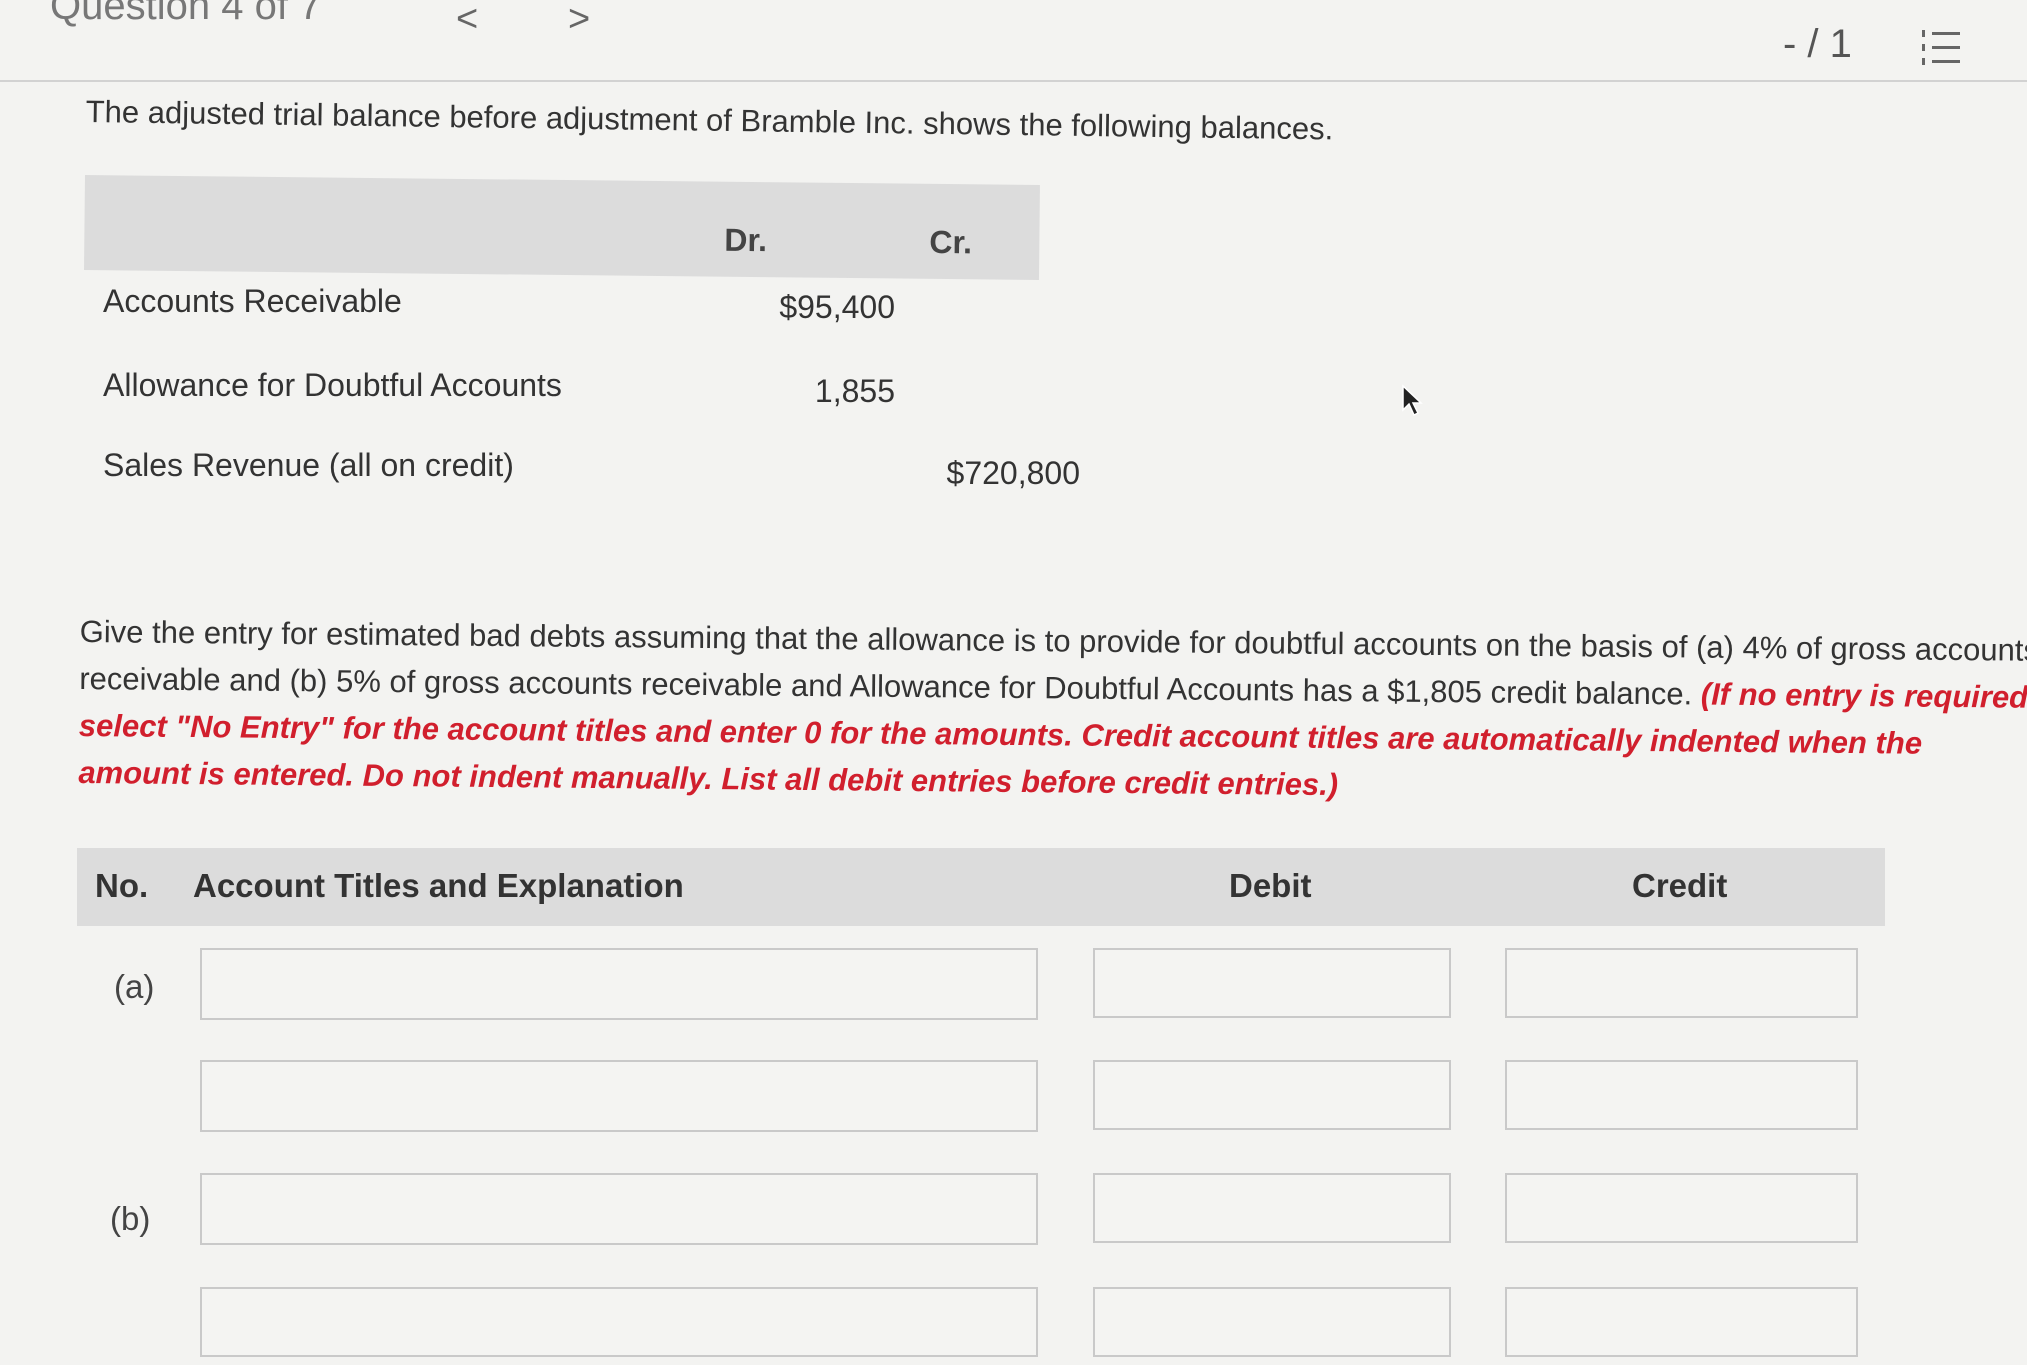 The width and height of the screenshot is (2027, 1365). What do you see at coordinates (1680, 885) in the screenshot?
I see `journal-credit-header: Credit` at bounding box center [1680, 885].